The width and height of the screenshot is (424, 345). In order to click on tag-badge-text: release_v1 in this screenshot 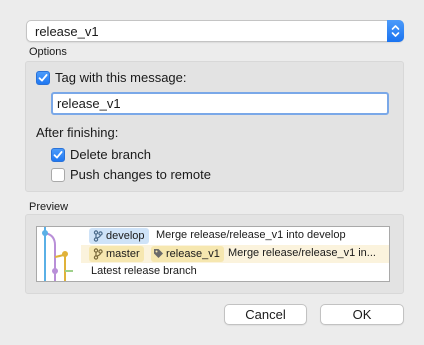, I will do `click(193, 254)`.